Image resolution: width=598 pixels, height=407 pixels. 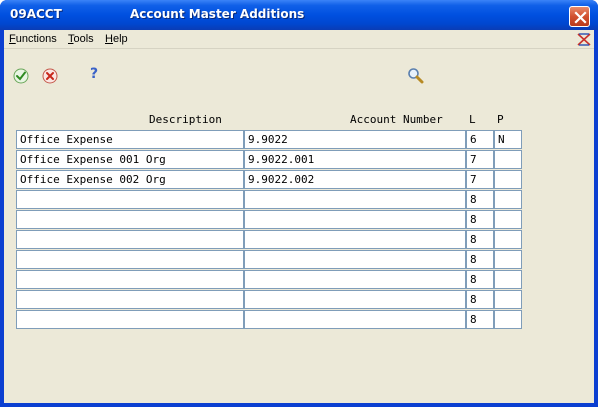 I want to click on close-icon, so click(x=580, y=17).